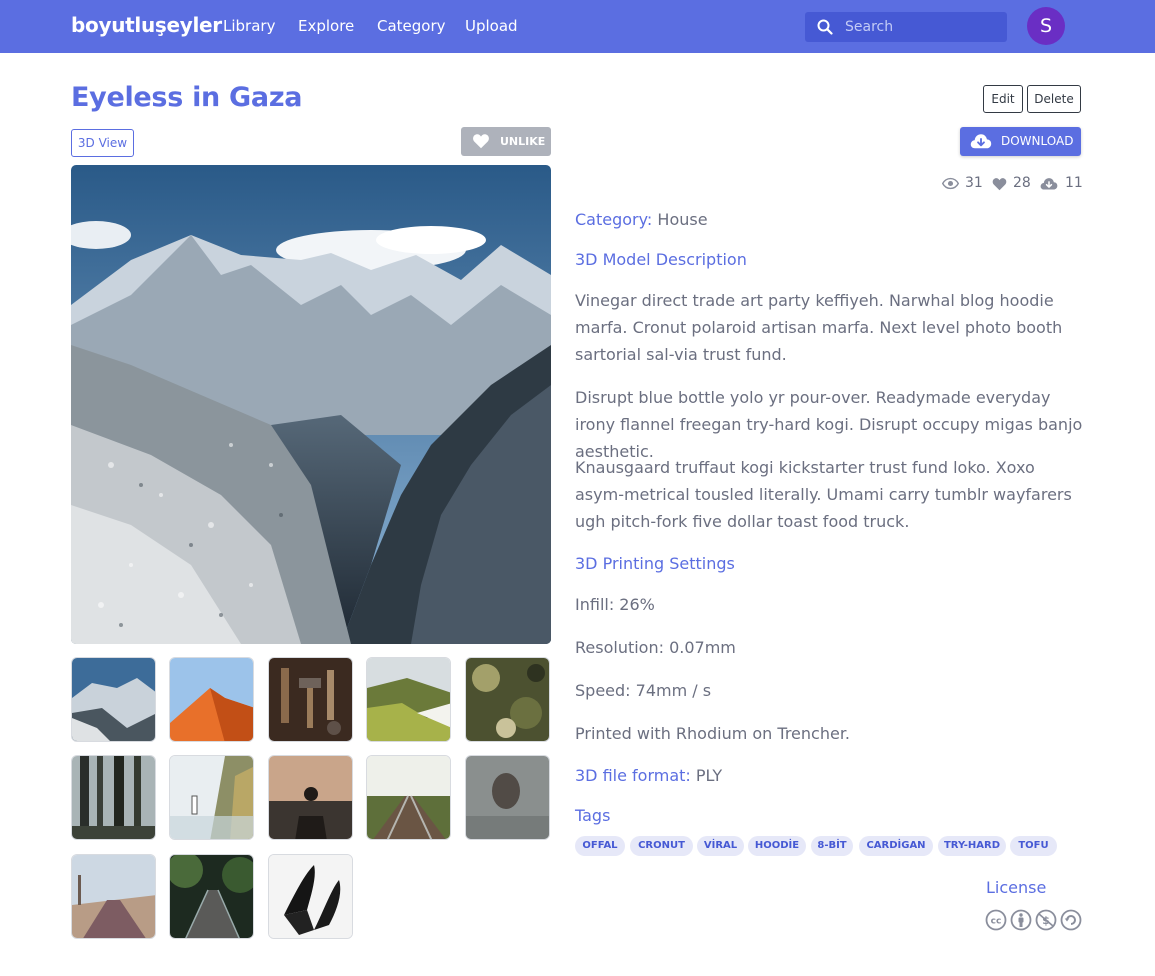 Image resolution: width=1155 pixels, height=976 pixels. Describe the element at coordinates (614, 219) in the screenshot. I see `category-label: Category:` at that location.